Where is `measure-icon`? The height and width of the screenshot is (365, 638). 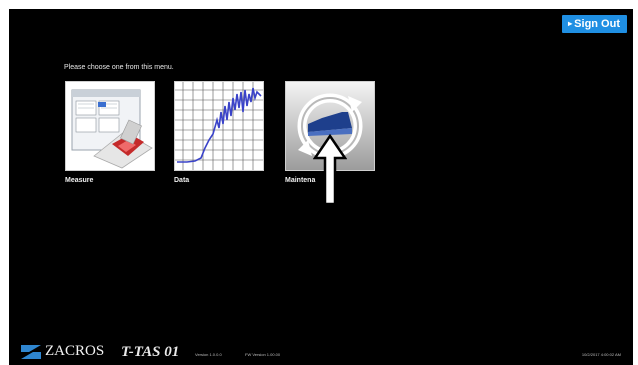
measure-icon is located at coordinates (110, 126).